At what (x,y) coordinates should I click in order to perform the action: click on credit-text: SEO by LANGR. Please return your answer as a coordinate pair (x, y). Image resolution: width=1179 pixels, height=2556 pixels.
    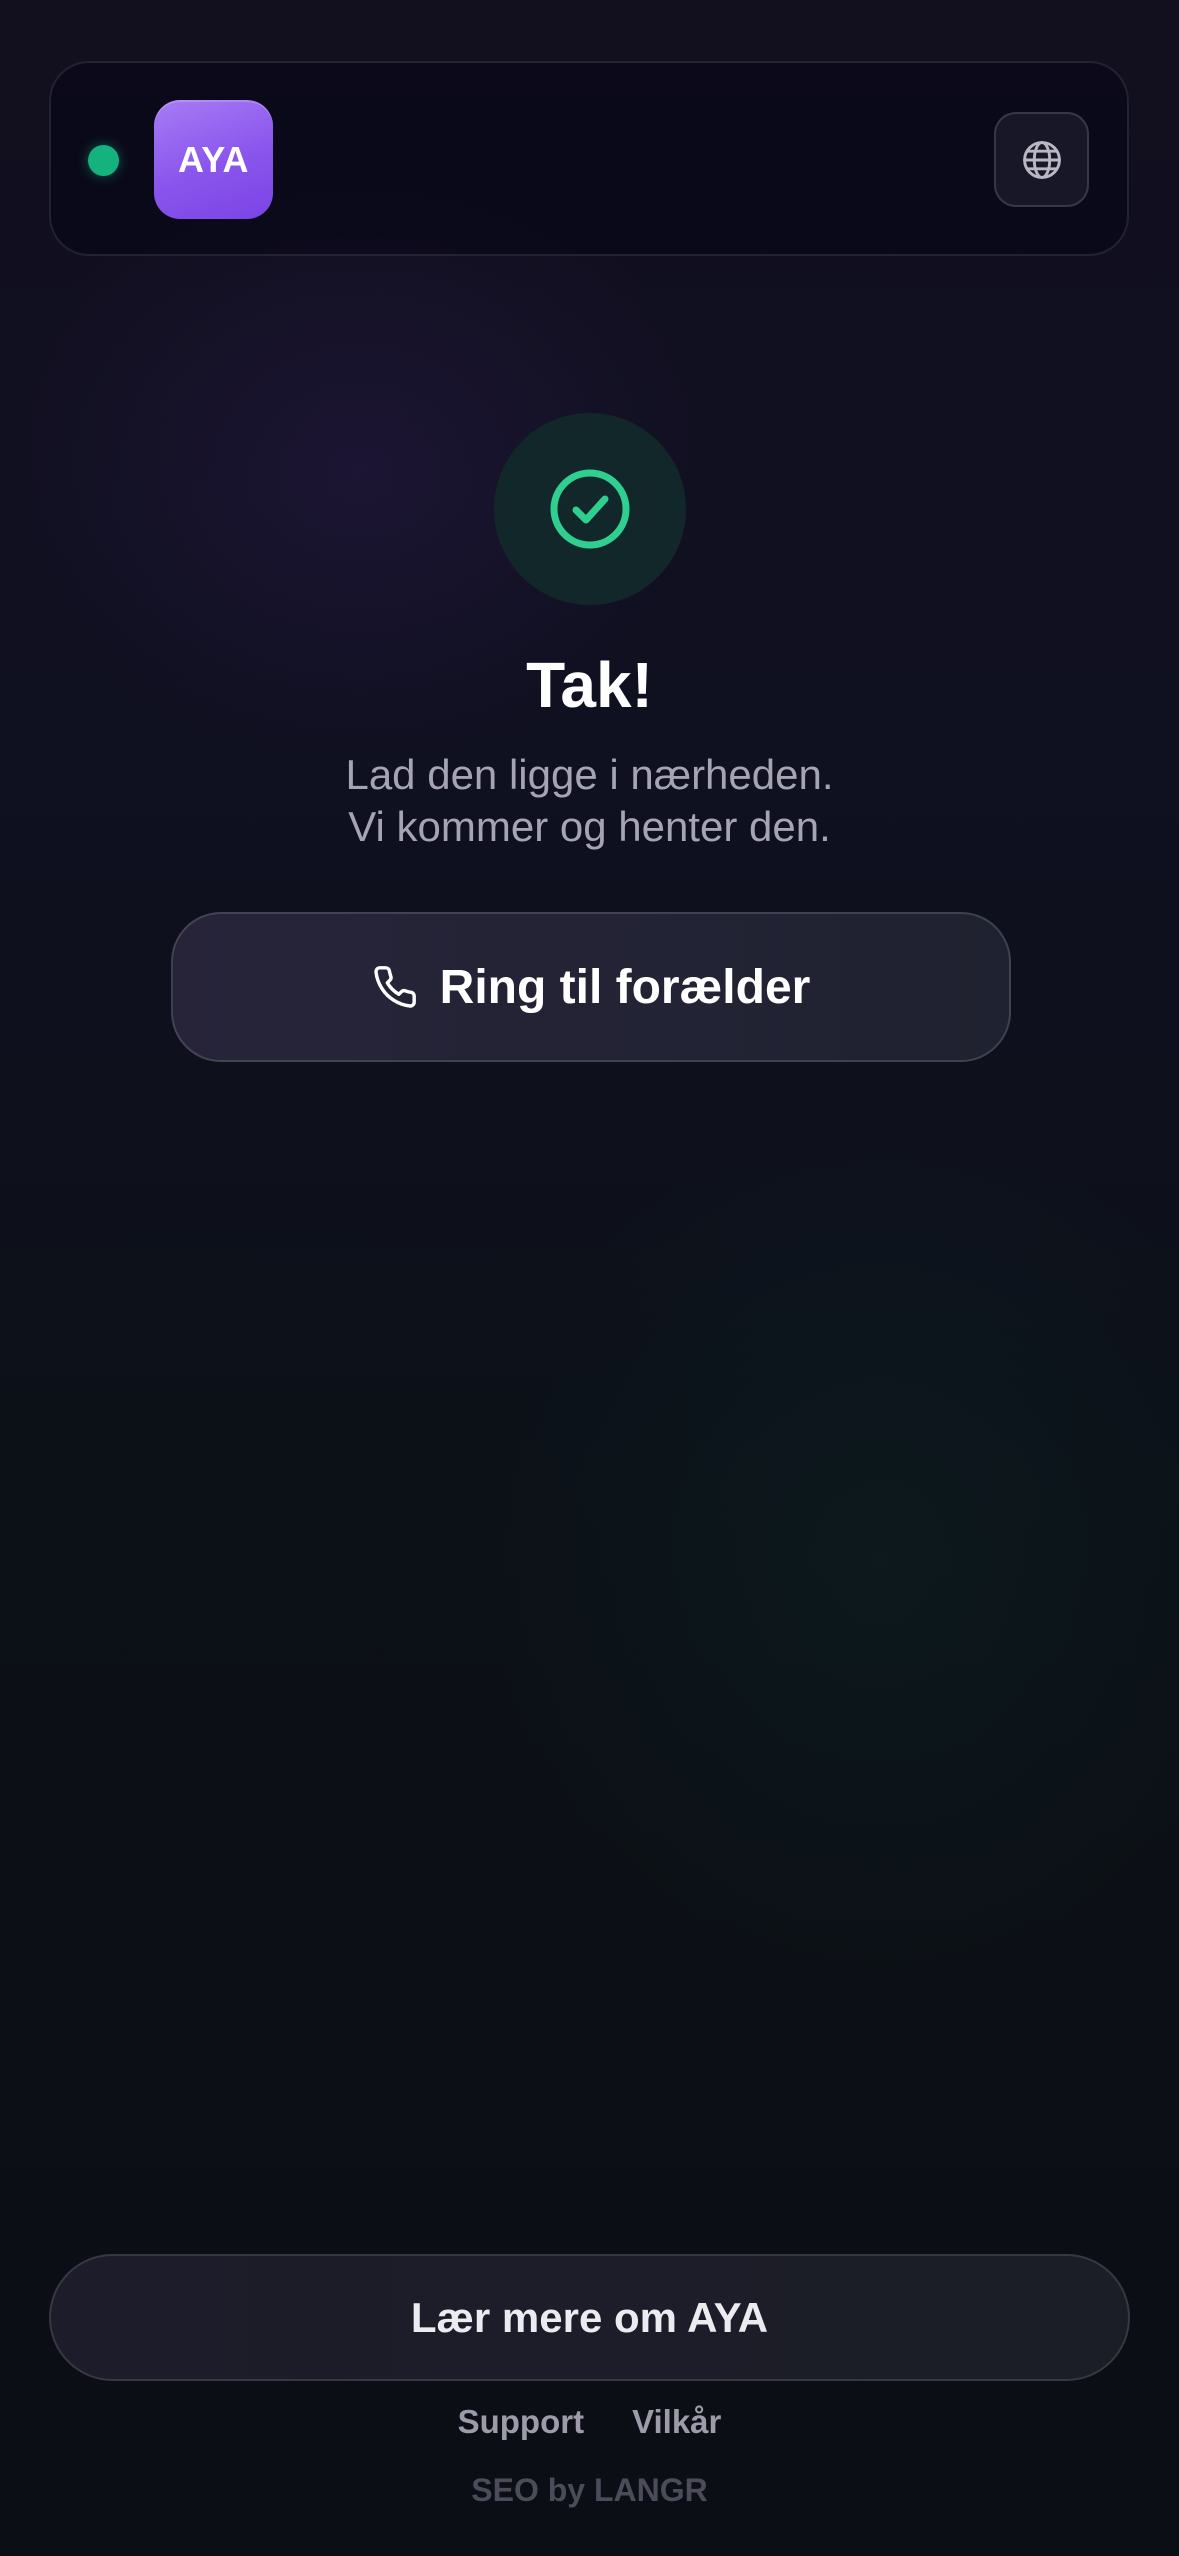
    Looking at the image, I should click on (589, 2490).